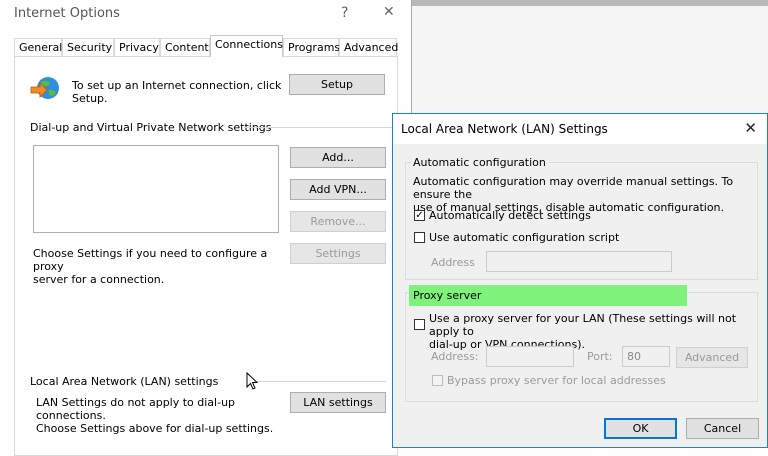 The width and height of the screenshot is (768, 456). What do you see at coordinates (556, 380) in the screenshot?
I see `bypass-local-label: Bypass proxy server for local addresses` at bounding box center [556, 380].